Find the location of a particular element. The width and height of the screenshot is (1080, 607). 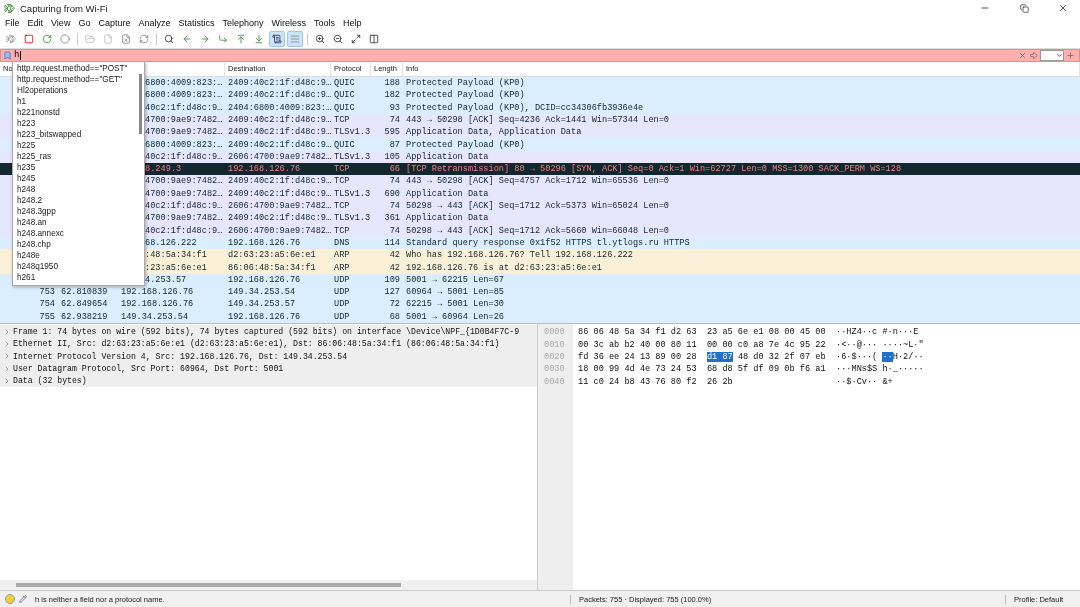

table-cell-text: 443 → 50298 [ACK] Seq=4757 Ack=1712 Win=65536 Len=0 is located at coordinates (537, 181).